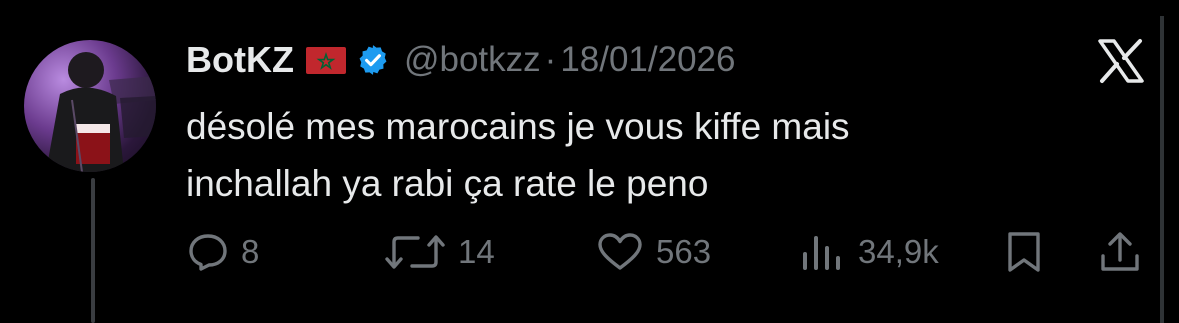  I want to click on avatar, so click(90, 106).